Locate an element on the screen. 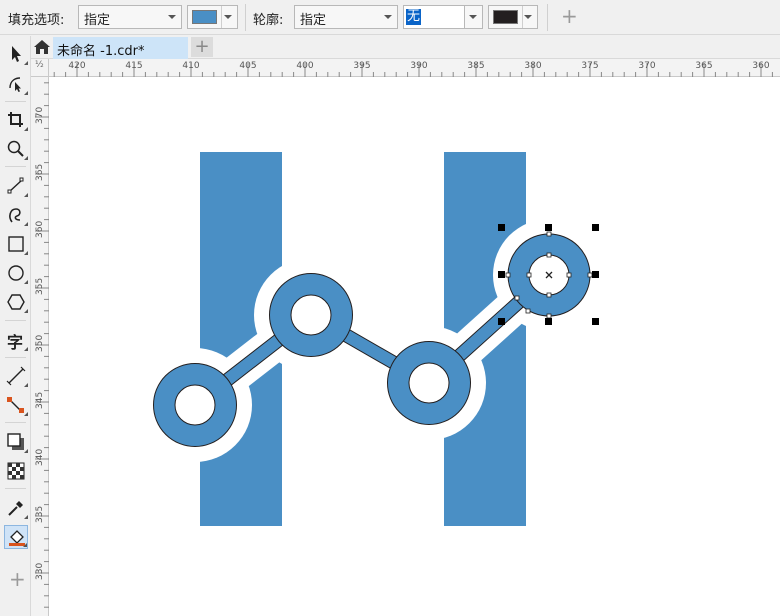 The width and height of the screenshot is (780, 616). ruler-label: 380 is located at coordinates (533, 66).